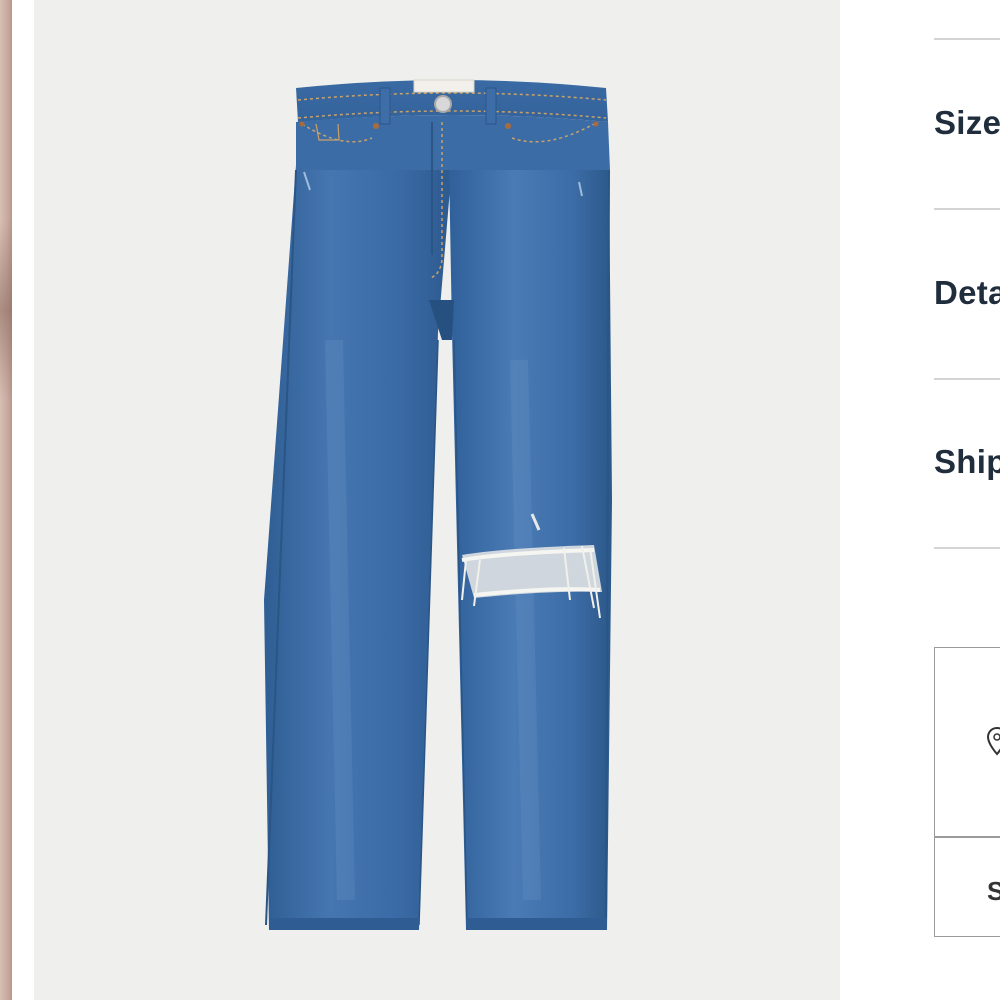  Describe the element at coordinates (993, 741) in the screenshot. I see `location-pin-icon` at that location.